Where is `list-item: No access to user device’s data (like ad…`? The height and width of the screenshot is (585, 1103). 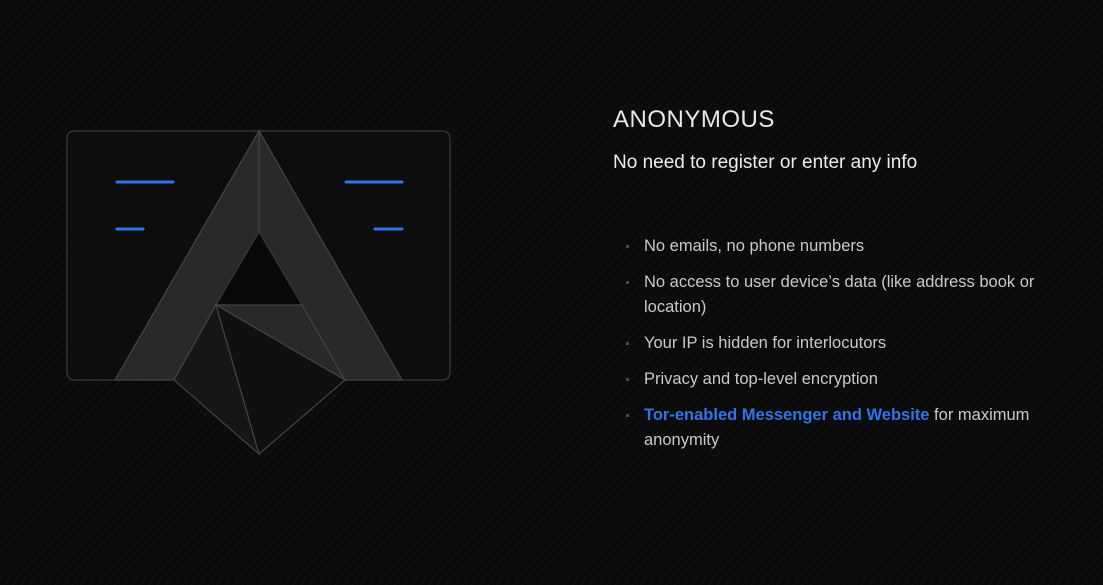
list-item: No access to user device’s data (like ad… is located at coordinates (838, 295).